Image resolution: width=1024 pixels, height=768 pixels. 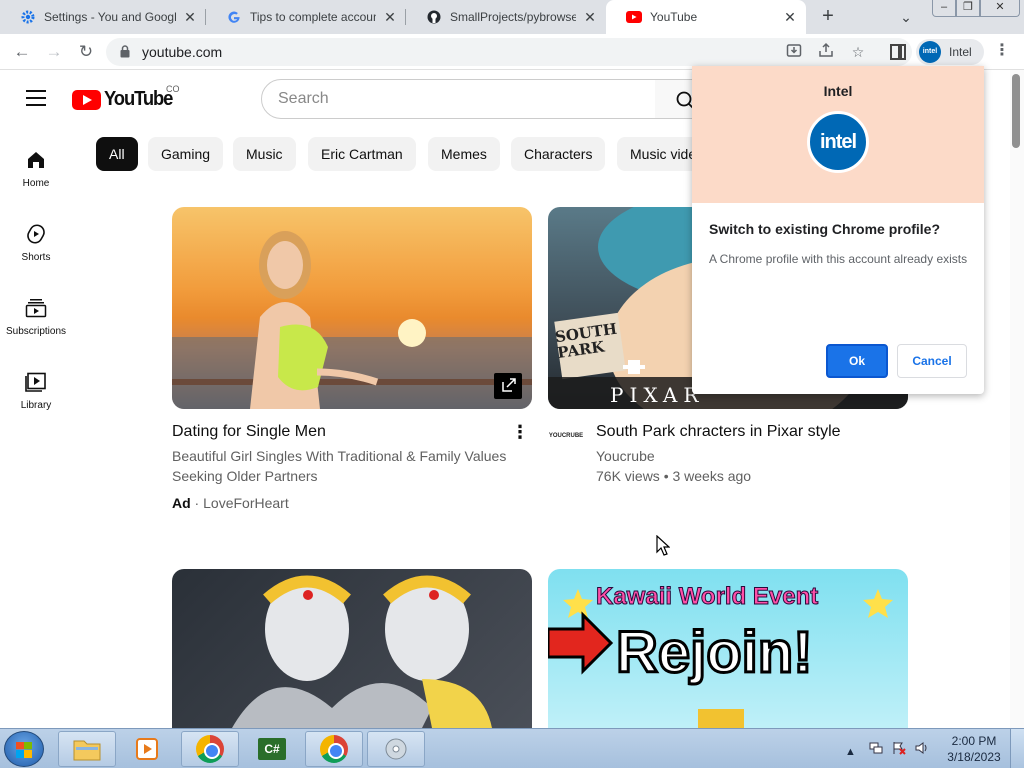 I want to click on folder-icon, so click(x=87, y=750).